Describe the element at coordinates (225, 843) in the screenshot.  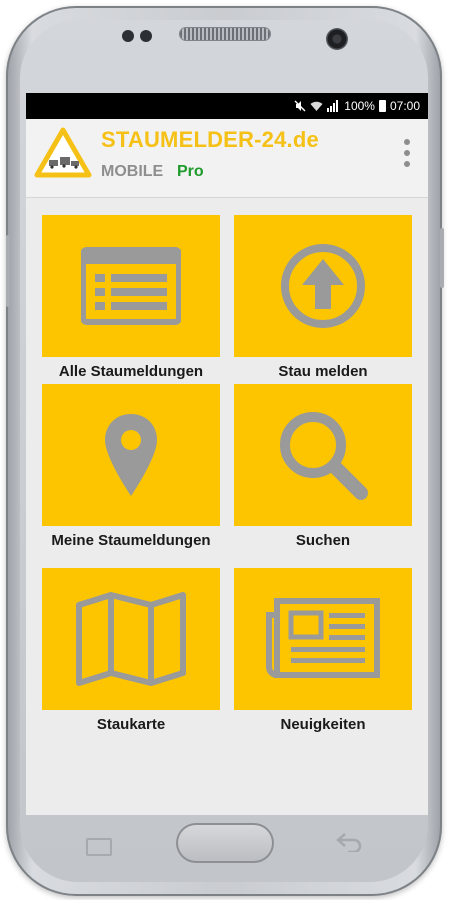
I see `home-button` at that location.